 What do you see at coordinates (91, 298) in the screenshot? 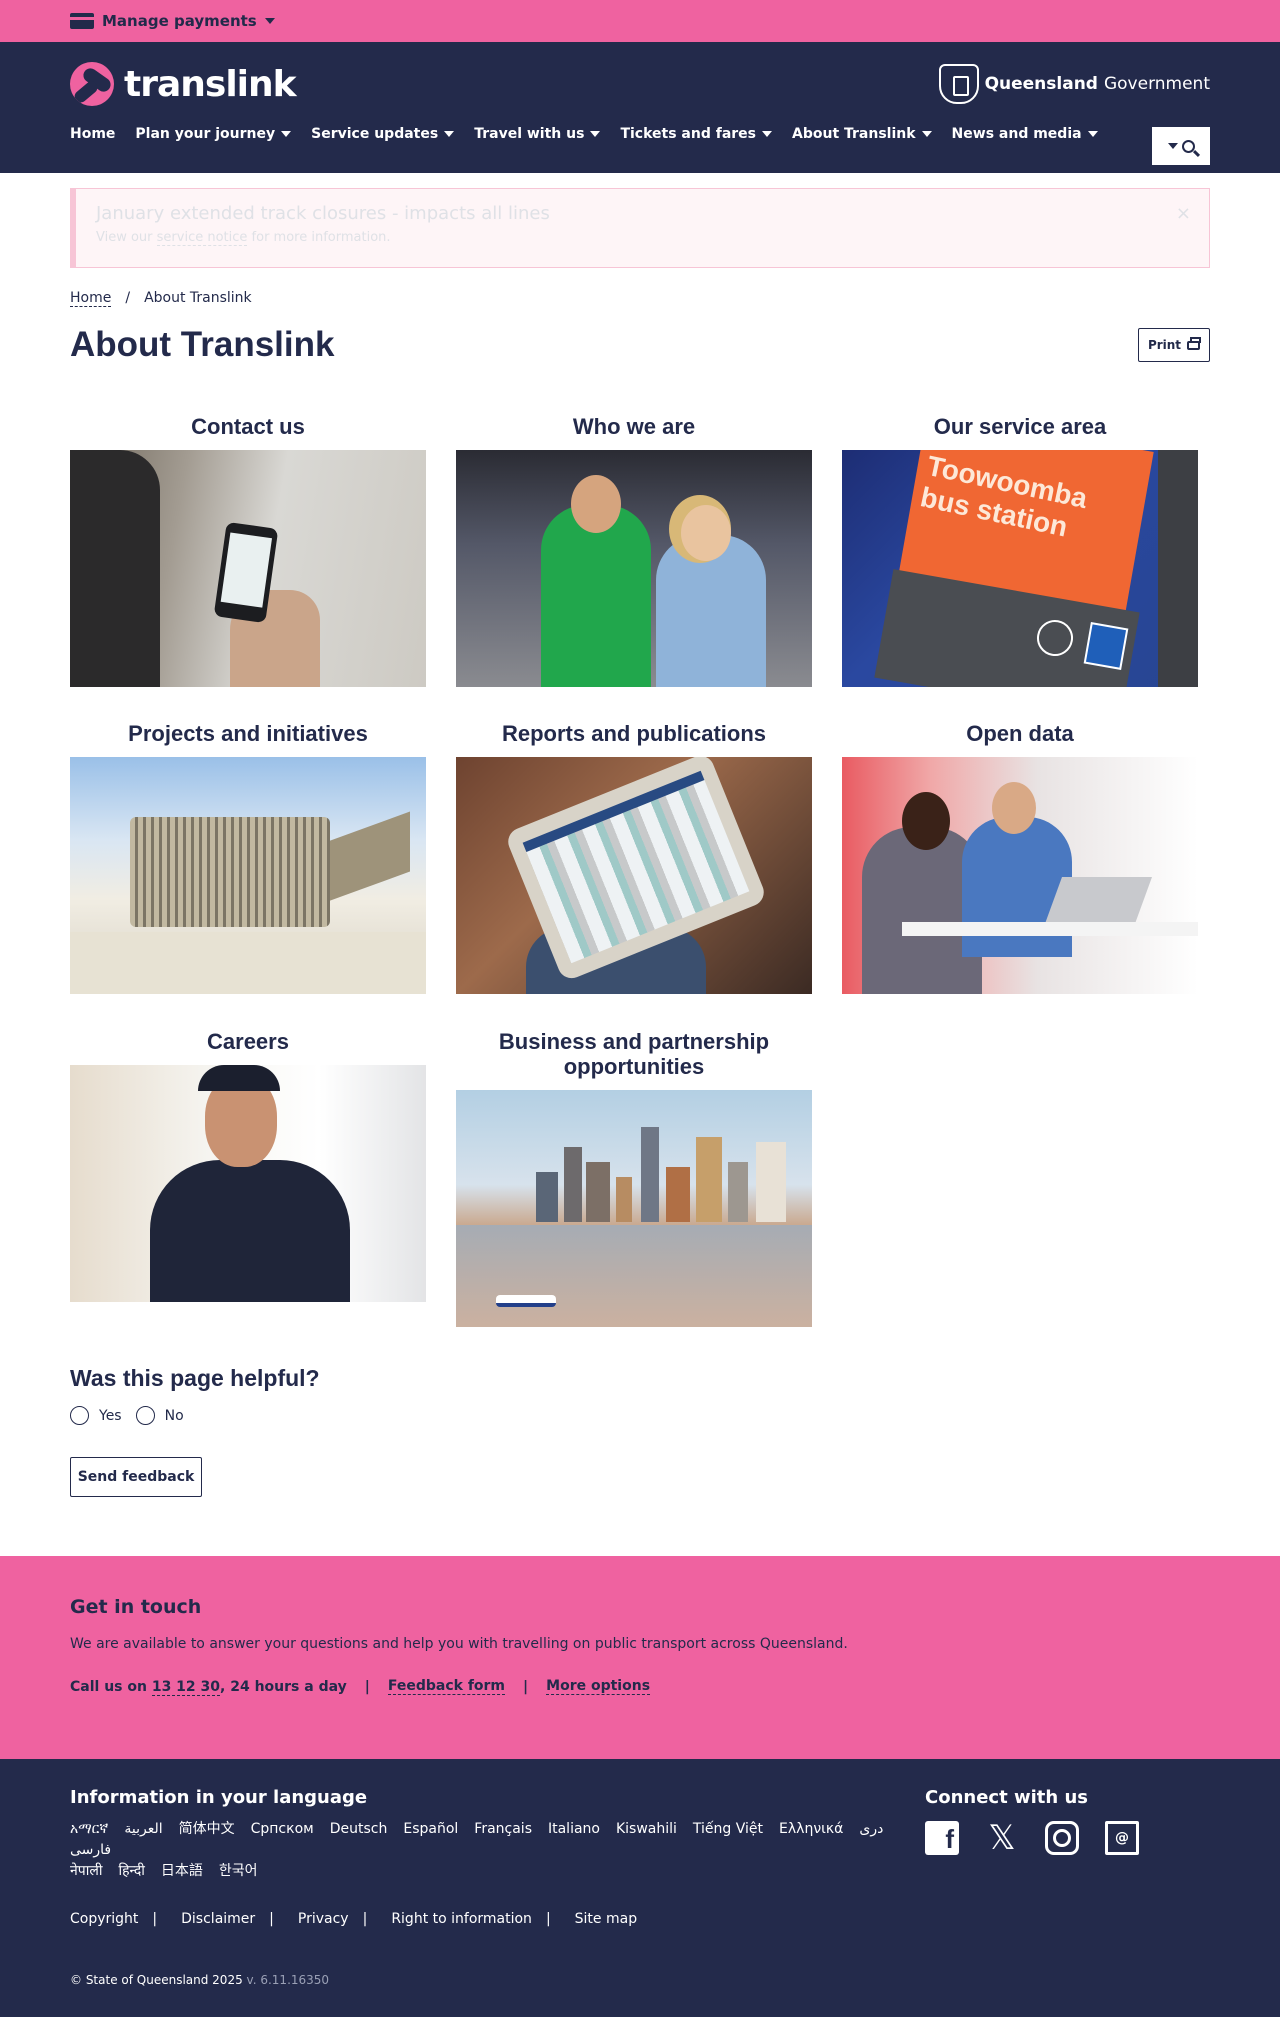
I see `breadcrumb-home: Home` at bounding box center [91, 298].